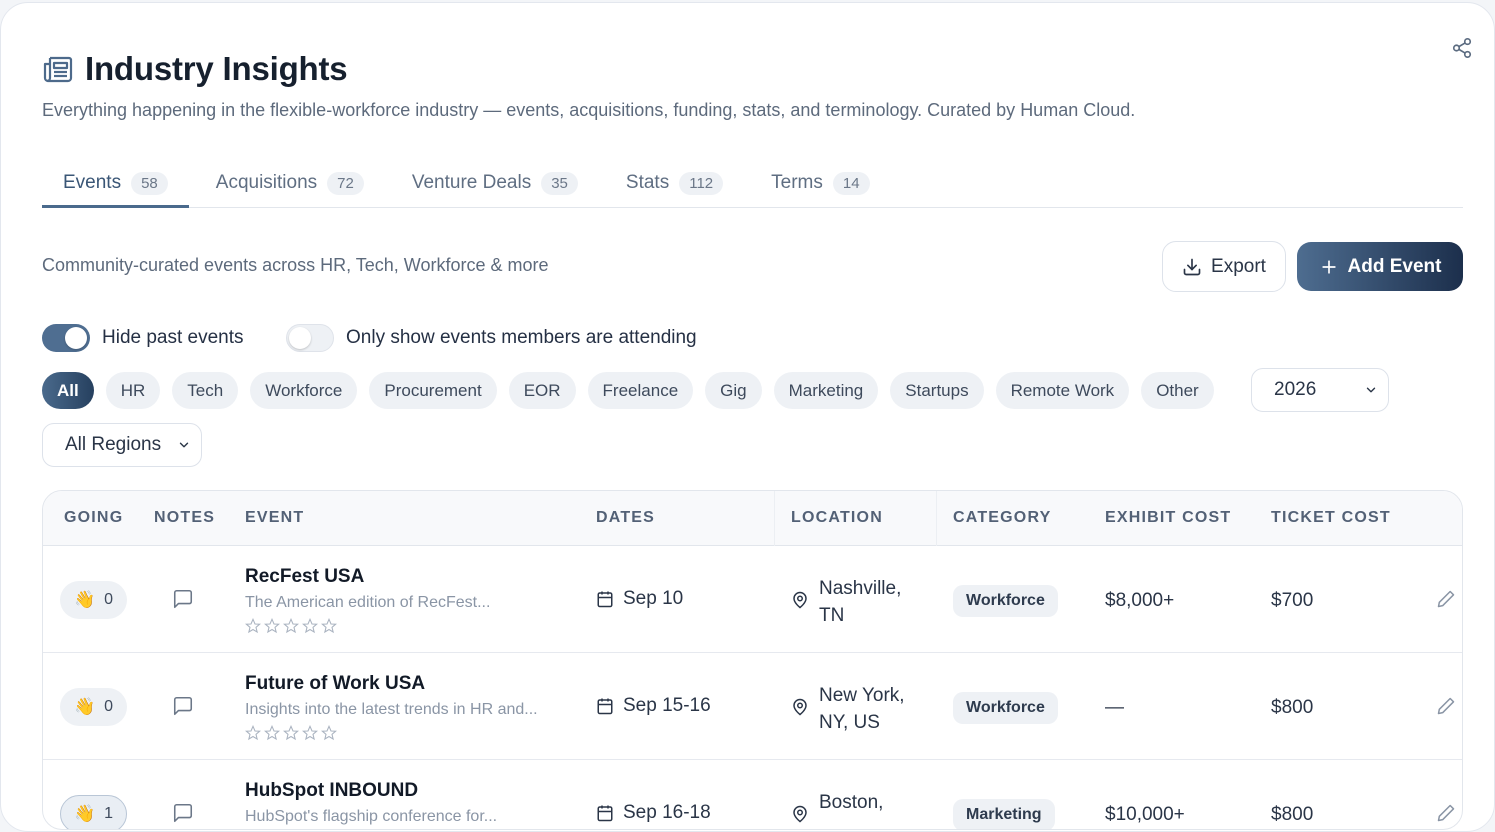 This screenshot has height=832, width=1495. I want to click on chip-hr: HR, so click(133, 390).